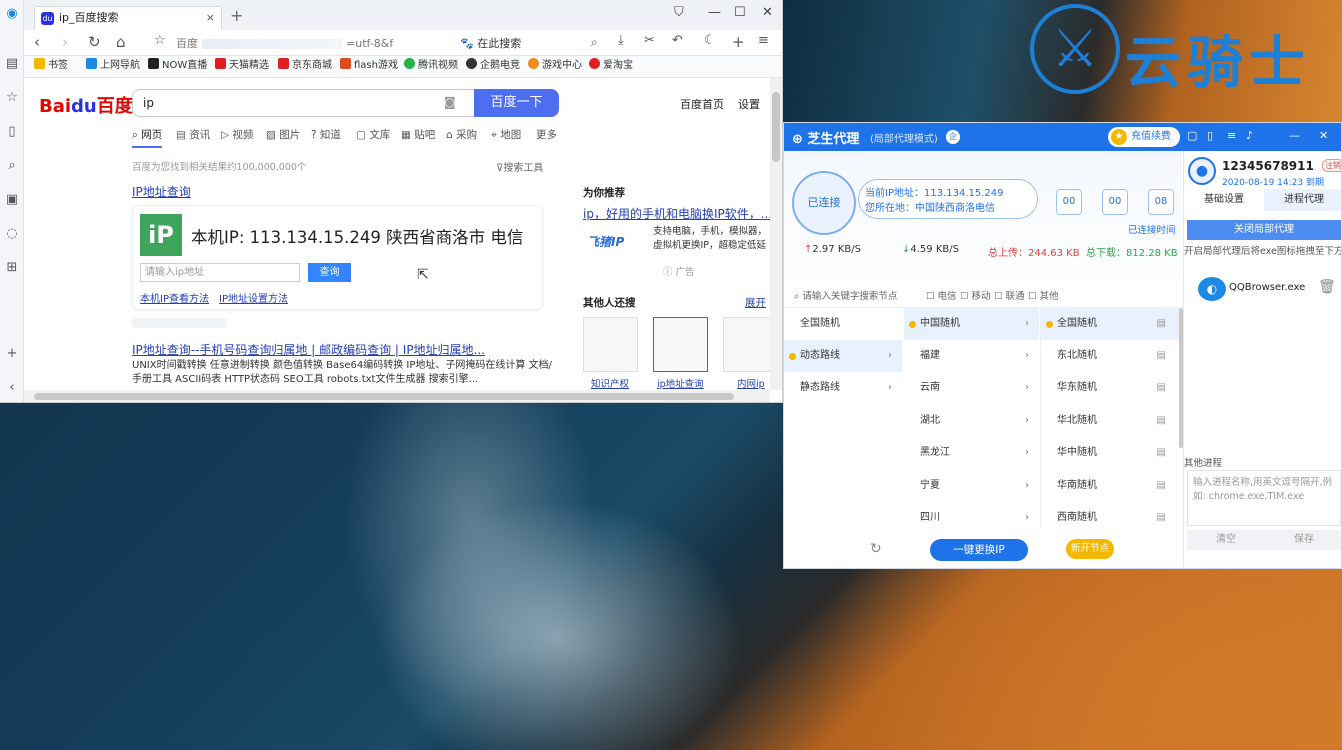 This screenshot has height=750, width=1342. Describe the element at coordinates (941, 297) in the screenshot. I see `isp-filter-telecom: ☐ 电信` at that location.